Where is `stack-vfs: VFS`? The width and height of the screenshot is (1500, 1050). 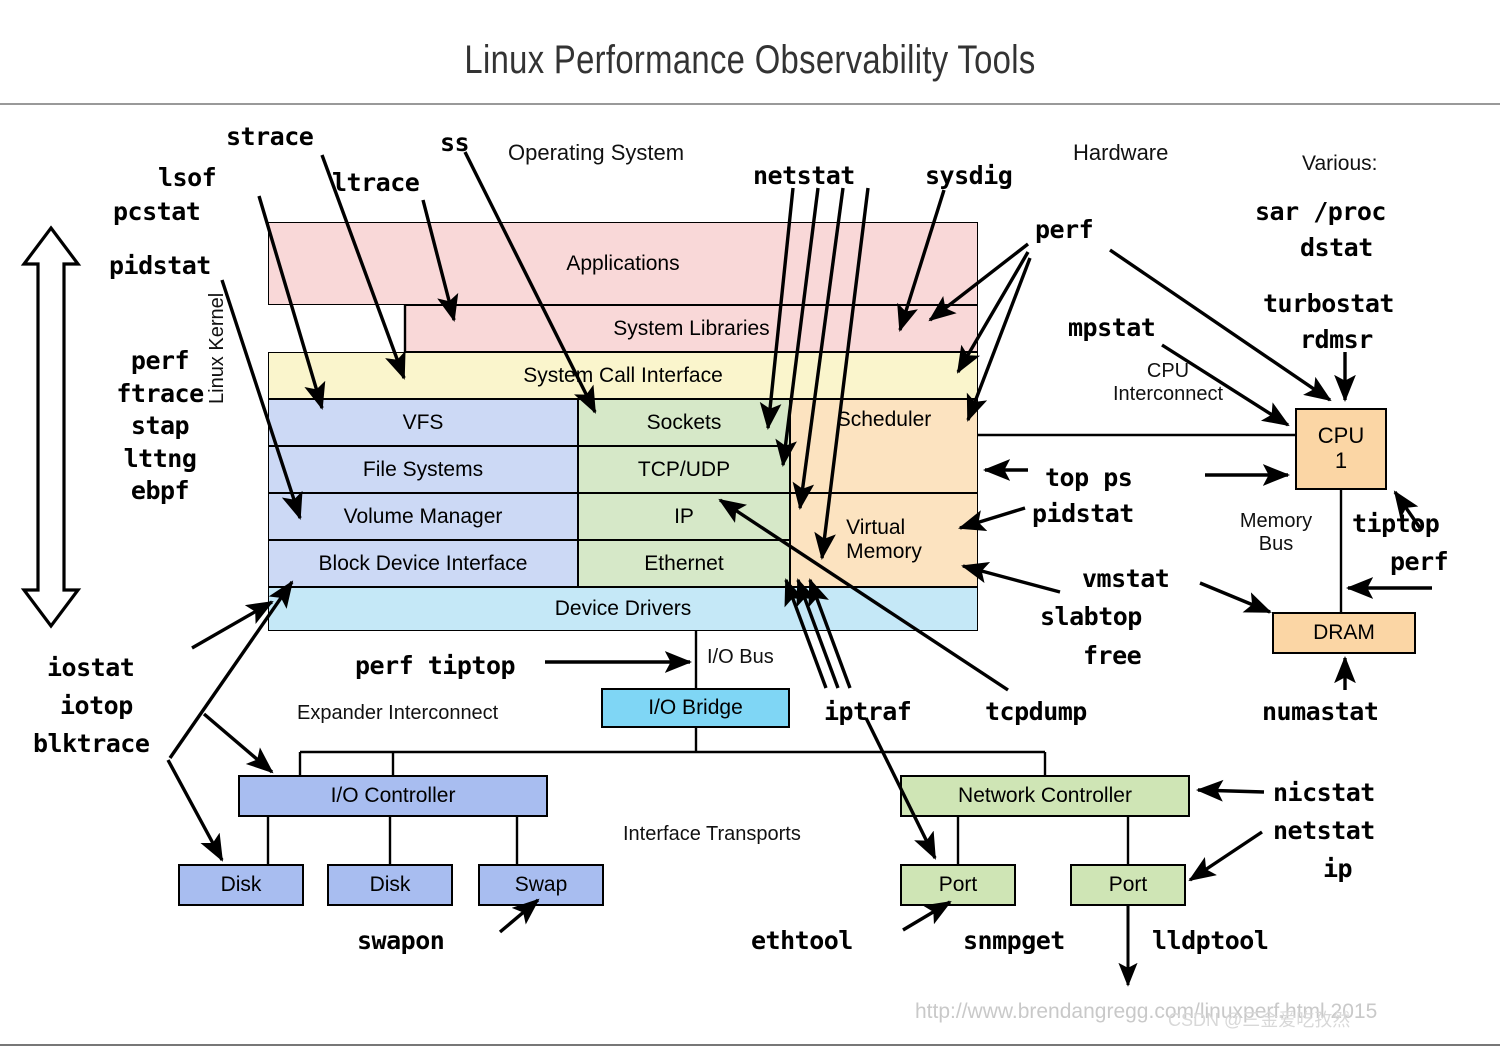
stack-vfs: VFS is located at coordinates (423, 422).